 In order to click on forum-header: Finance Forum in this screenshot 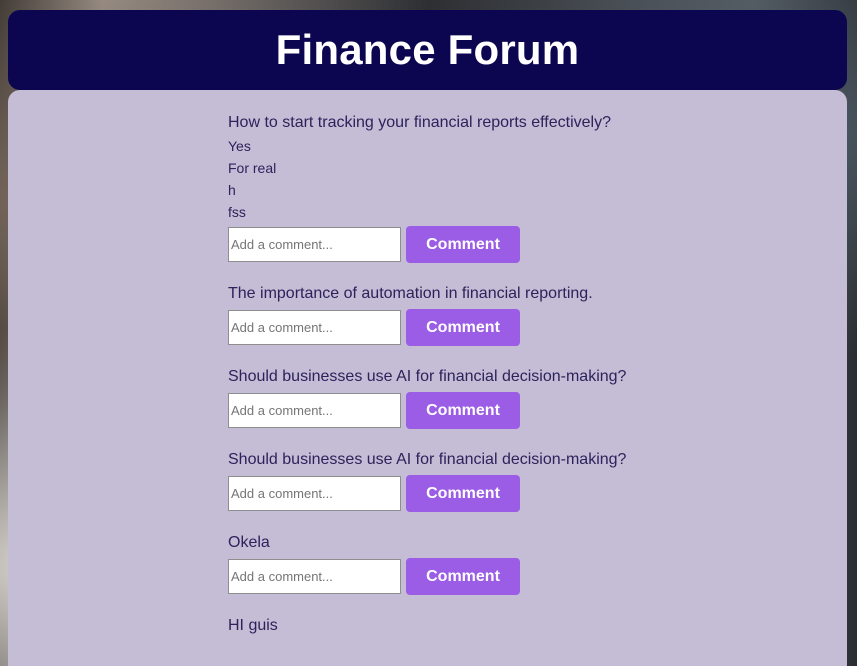, I will do `click(427, 50)`.